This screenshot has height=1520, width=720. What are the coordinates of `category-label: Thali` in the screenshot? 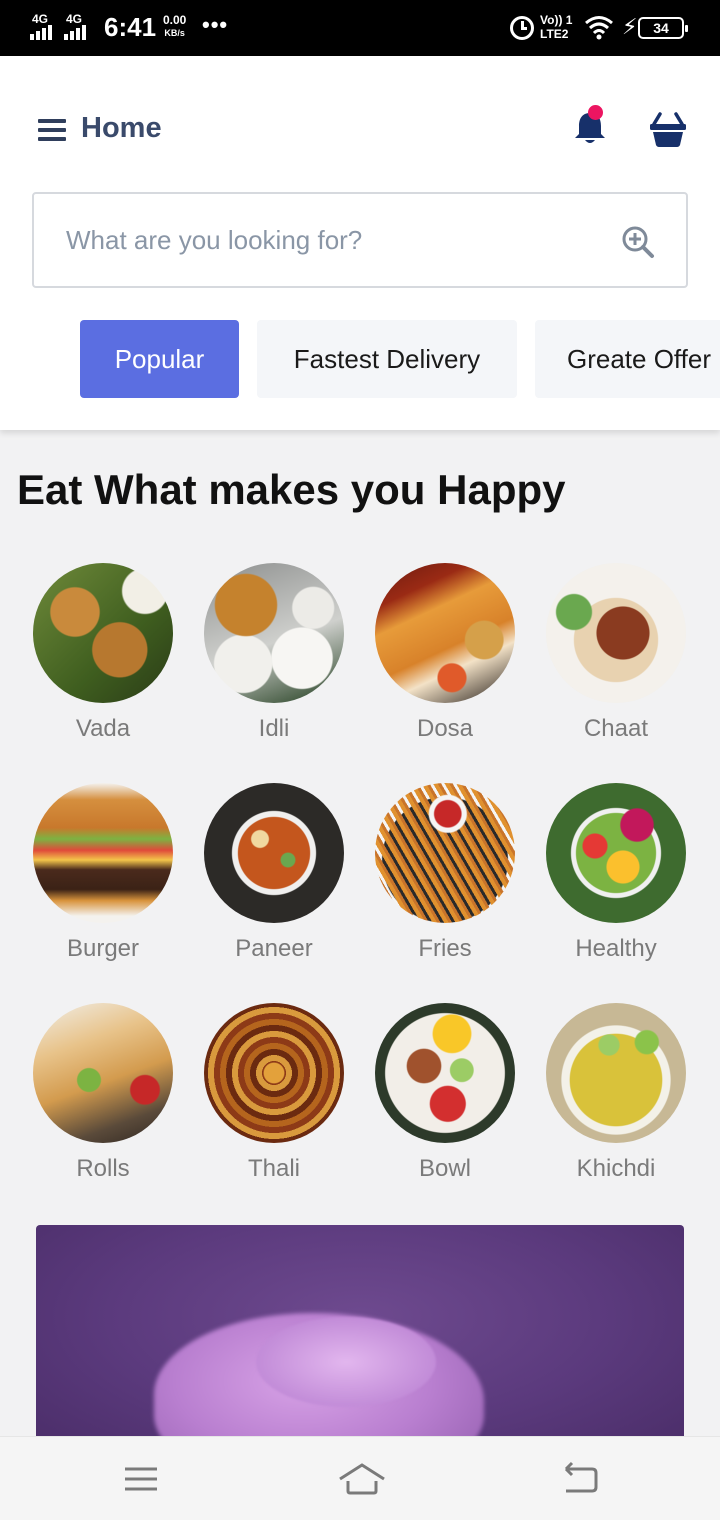 It's located at (274, 1168).